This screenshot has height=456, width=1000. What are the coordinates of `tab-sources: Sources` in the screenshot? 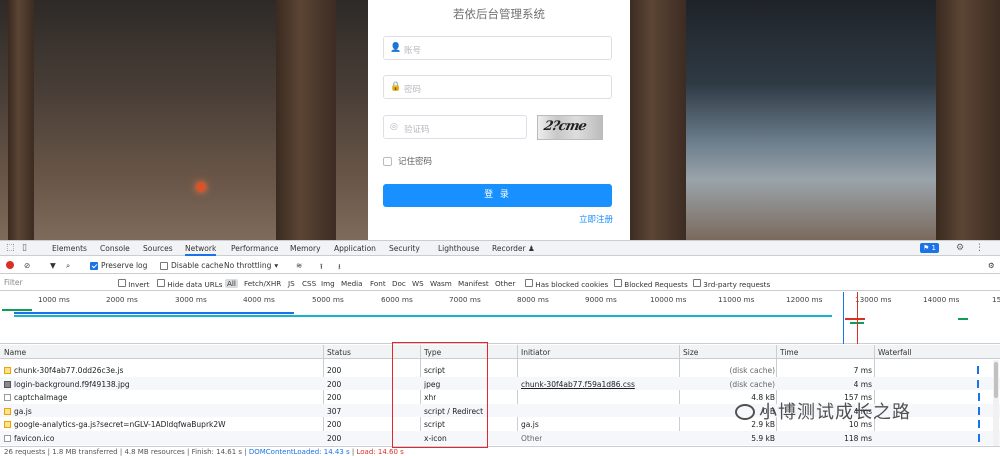 It's located at (158, 248).